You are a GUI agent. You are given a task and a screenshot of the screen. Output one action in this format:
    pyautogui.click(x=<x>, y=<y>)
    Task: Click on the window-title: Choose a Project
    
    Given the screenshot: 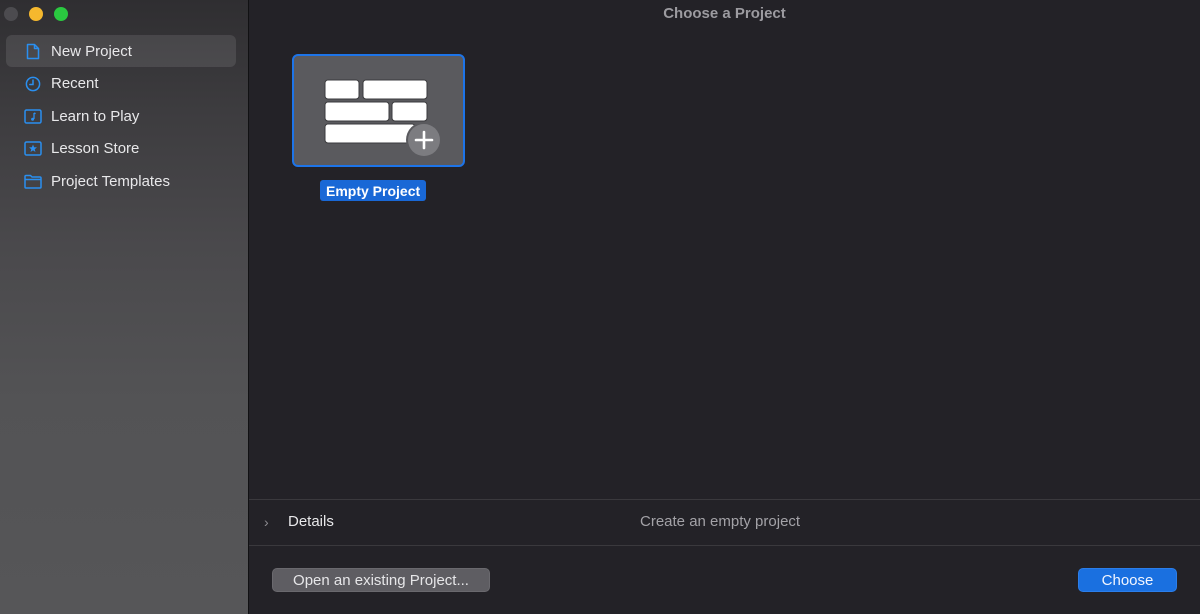 What is the action you would take?
    pyautogui.click(x=724, y=13)
    